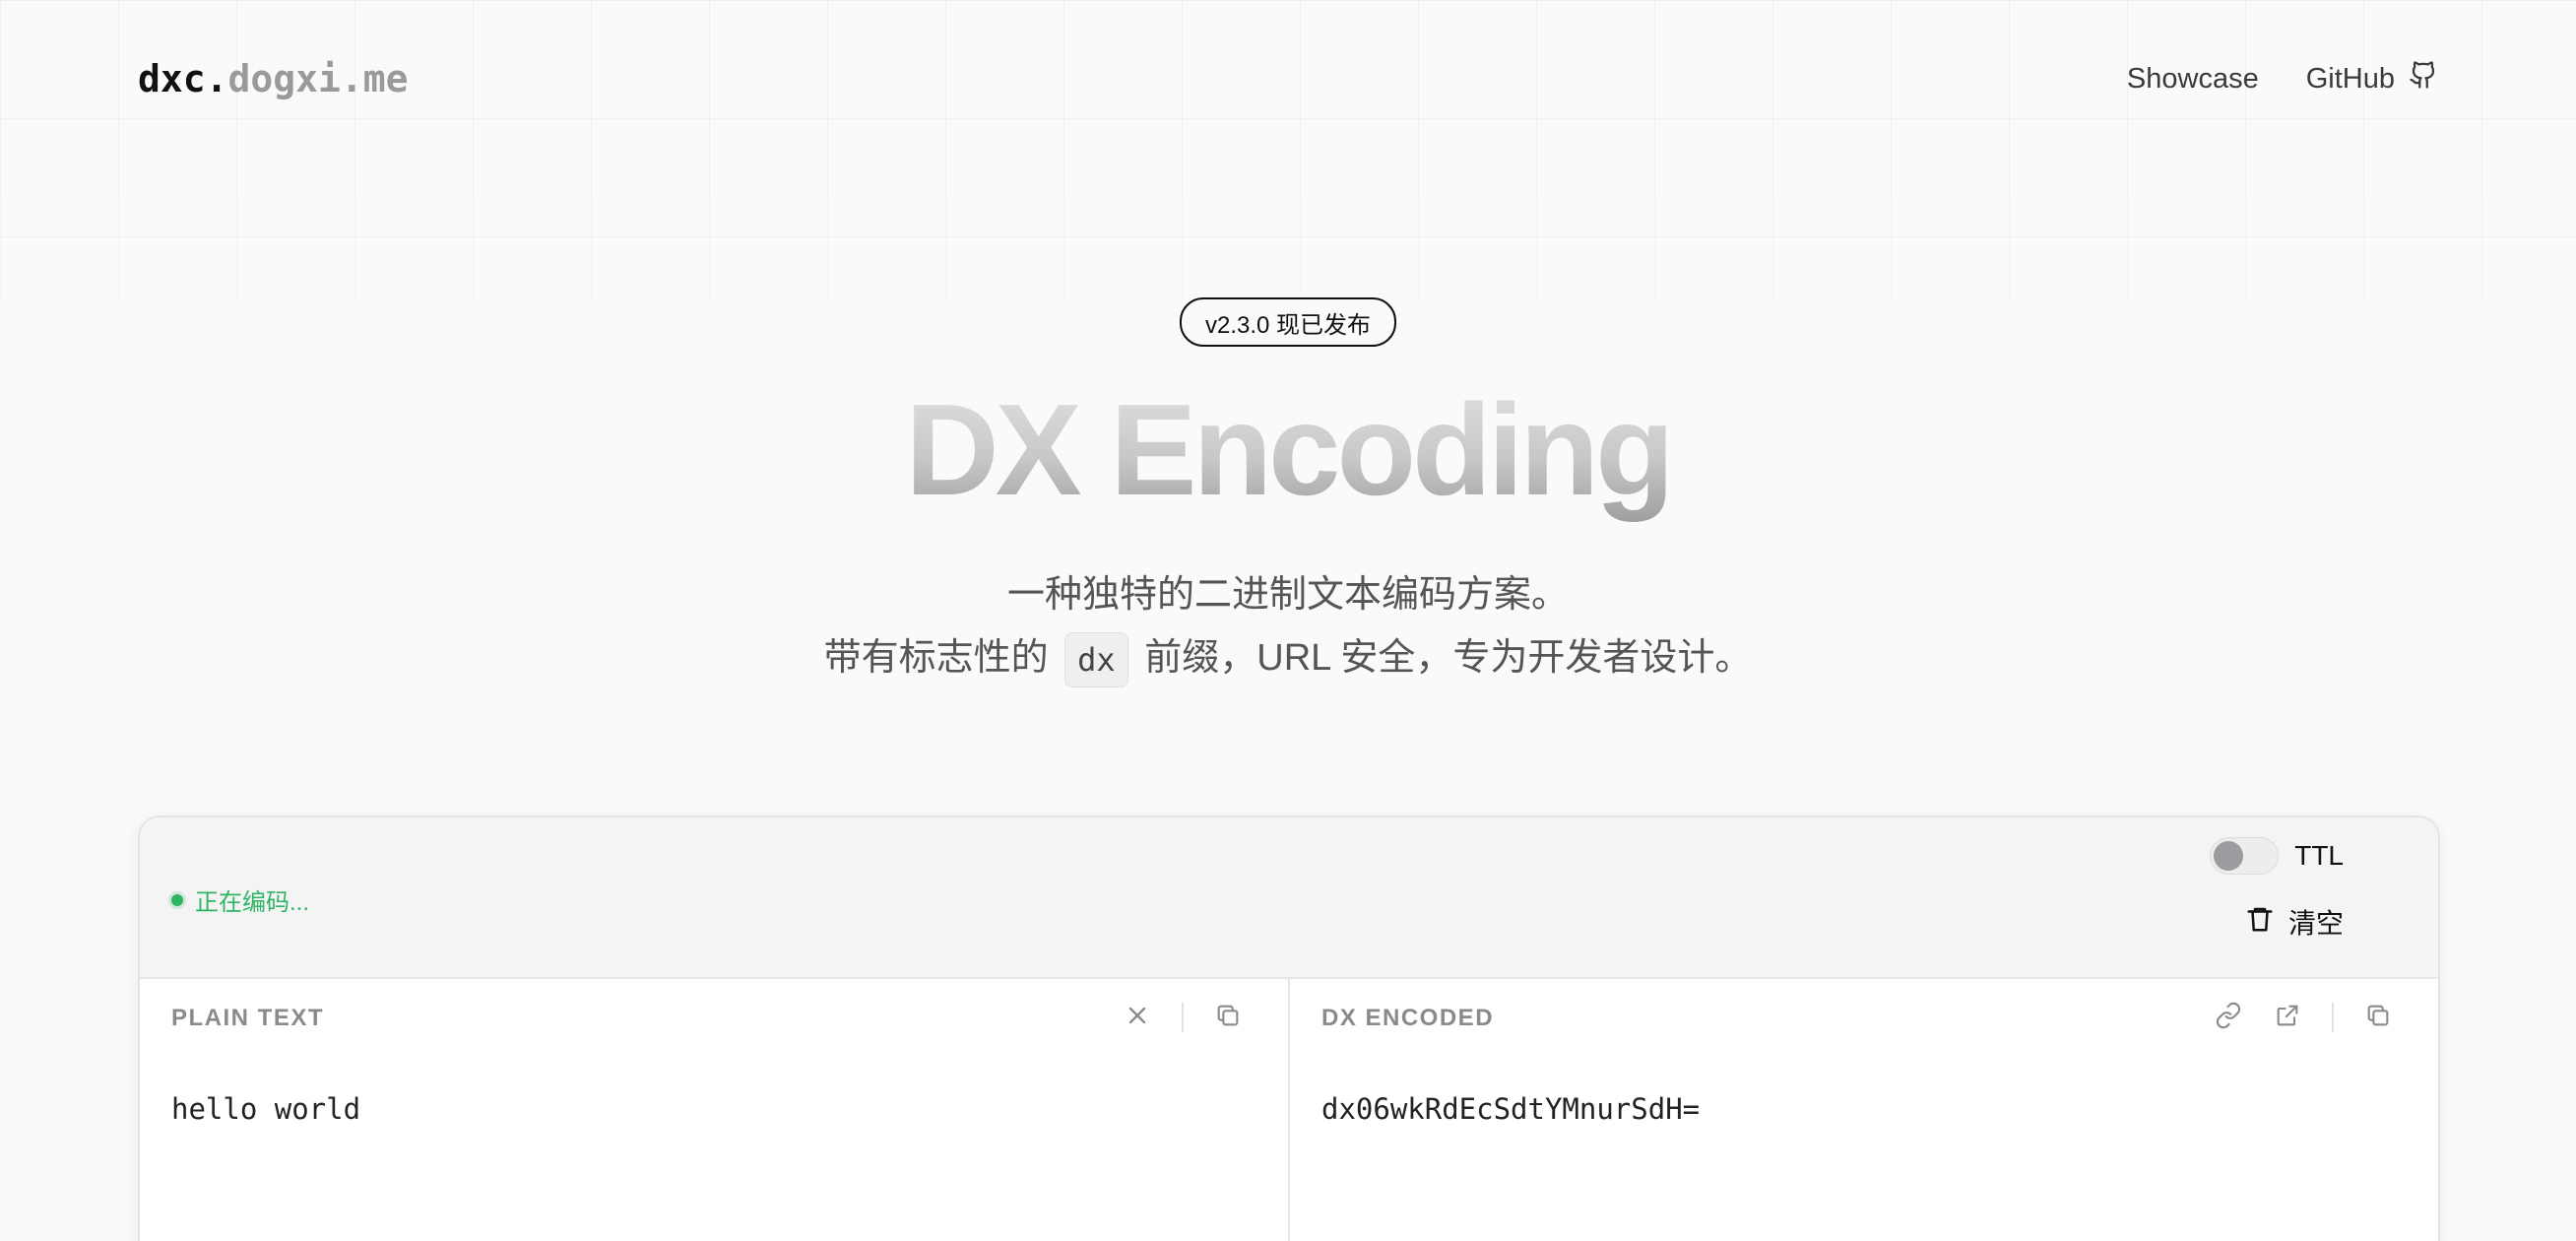 This screenshot has height=1241, width=2576. What do you see at coordinates (1289, 898) in the screenshot?
I see `encoder-toolbar: 正在编码... TTL 清空` at bounding box center [1289, 898].